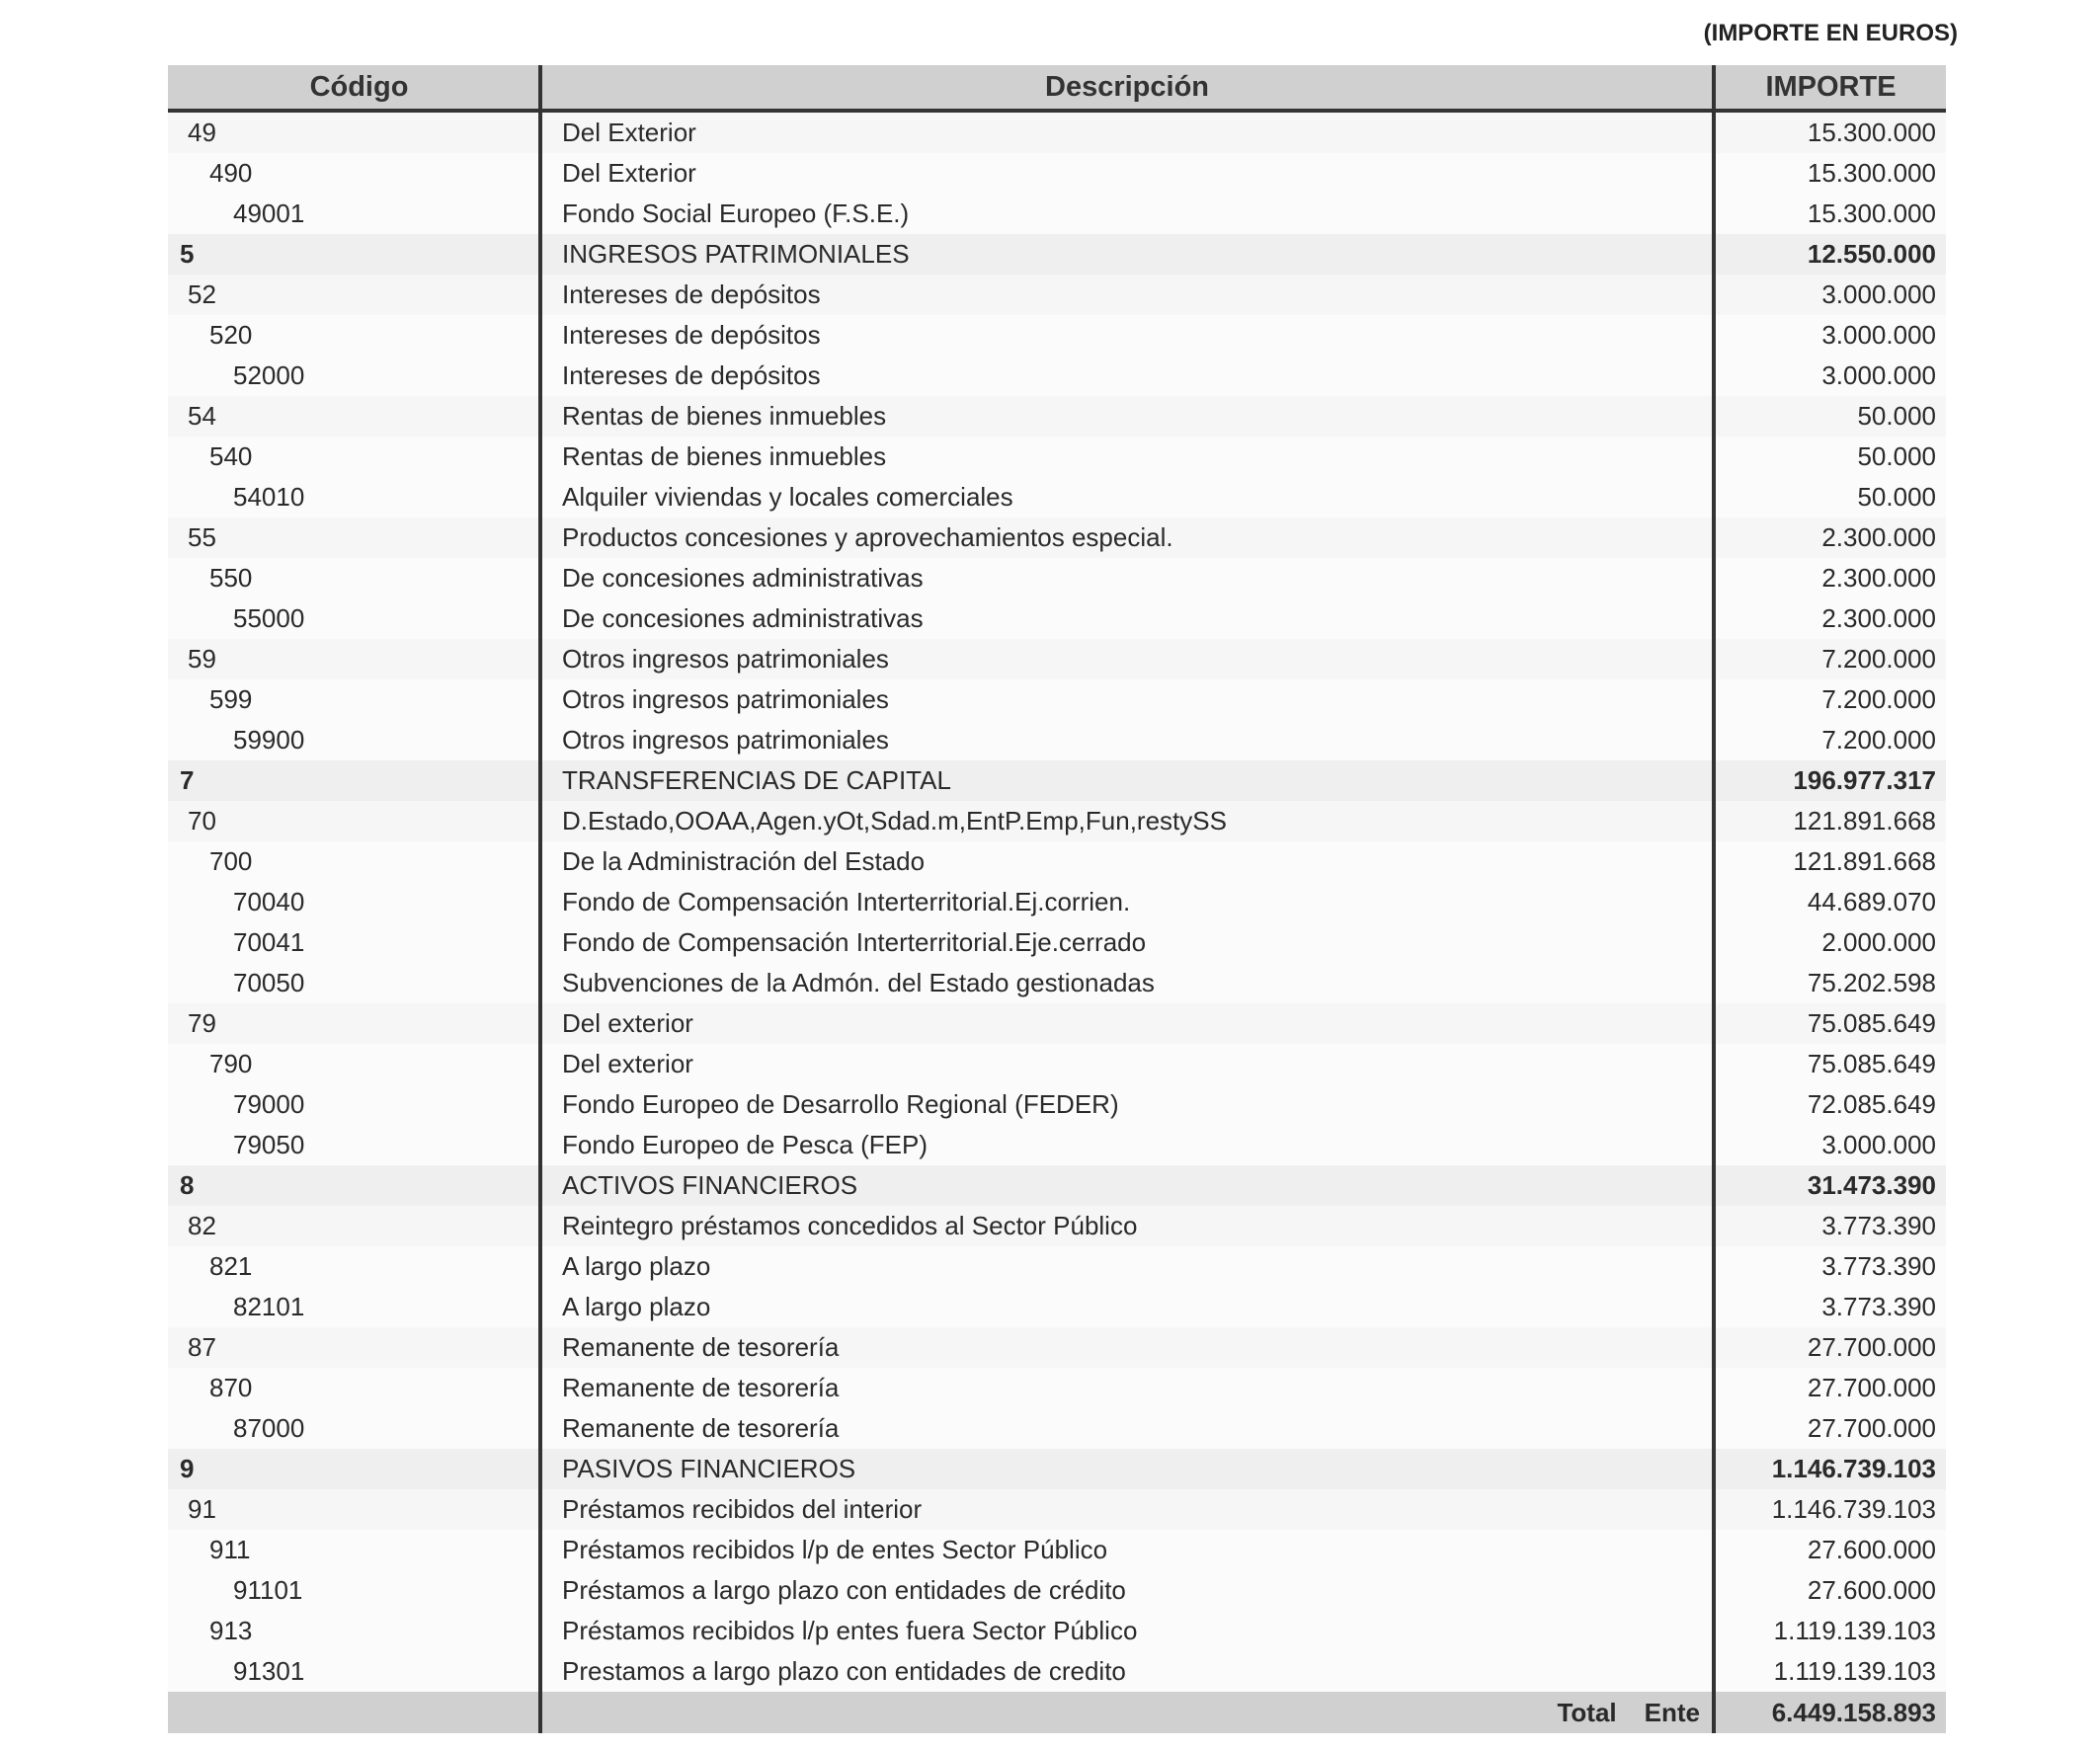  Describe the element at coordinates (355, 376) in the screenshot. I see `row-code: 52000` at that location.